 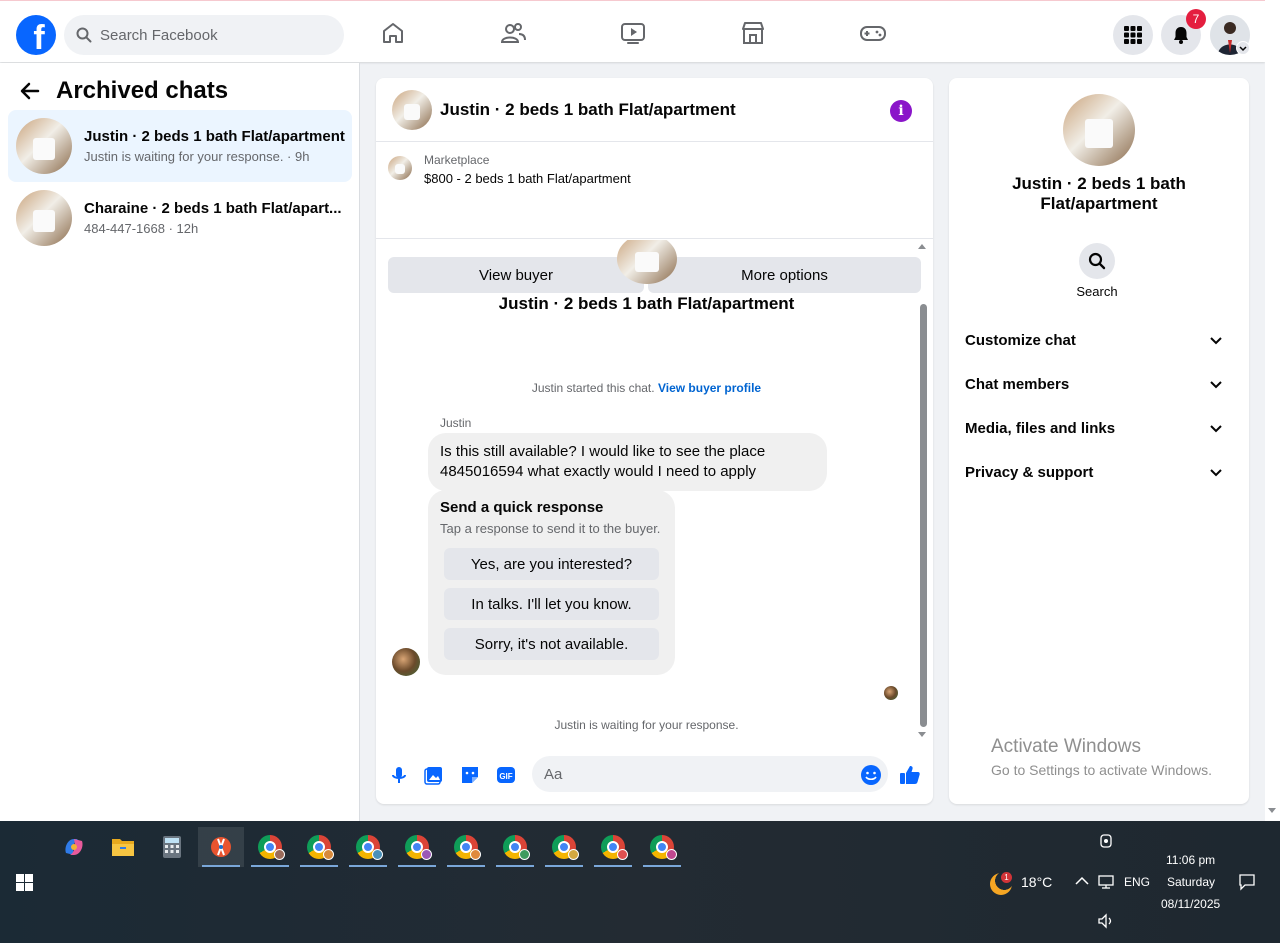 What do you see at coordinates (753, 33) in the screenshot?
I see `marketplace-icon` at bounding box center [753, 33].